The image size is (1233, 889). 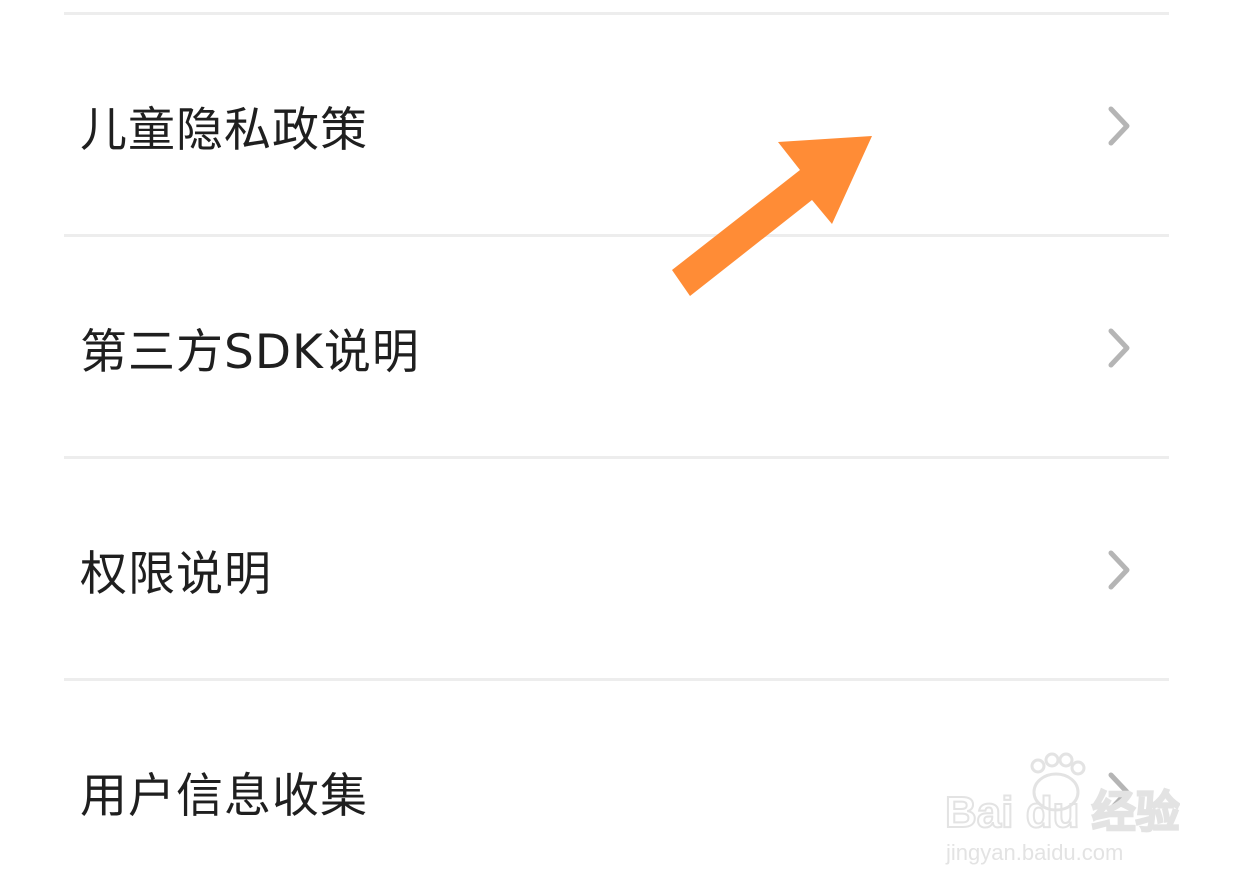 I want to click on list-item-label: 儿童隐私政策, so click(x=224, y=130).